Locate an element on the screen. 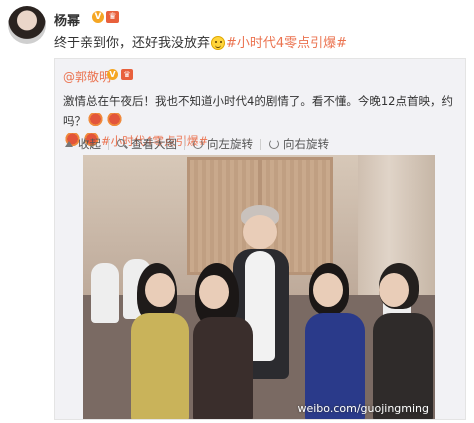 The height and width of the screenshot is (423, 474). collapse-button: 收起 is located at coordinates (82, 144).